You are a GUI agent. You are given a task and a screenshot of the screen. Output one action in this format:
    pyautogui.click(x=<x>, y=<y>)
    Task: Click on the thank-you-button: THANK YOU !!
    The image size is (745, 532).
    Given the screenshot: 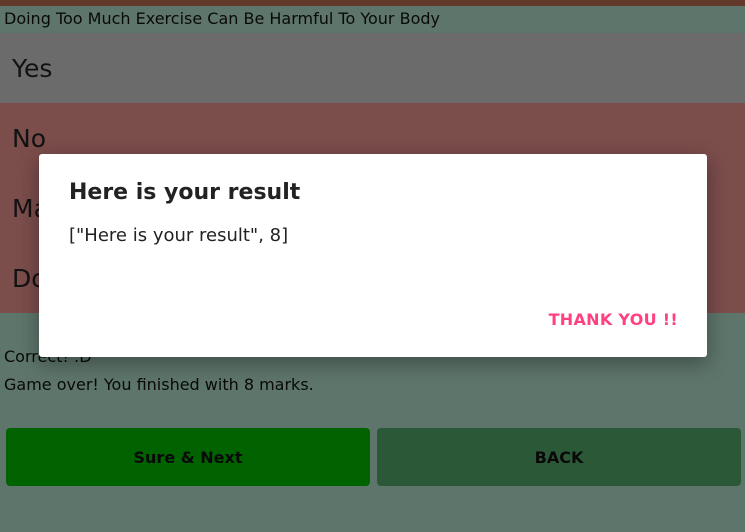 What is the action you would take?
    pyautogui.click(x=613, y=319)
    